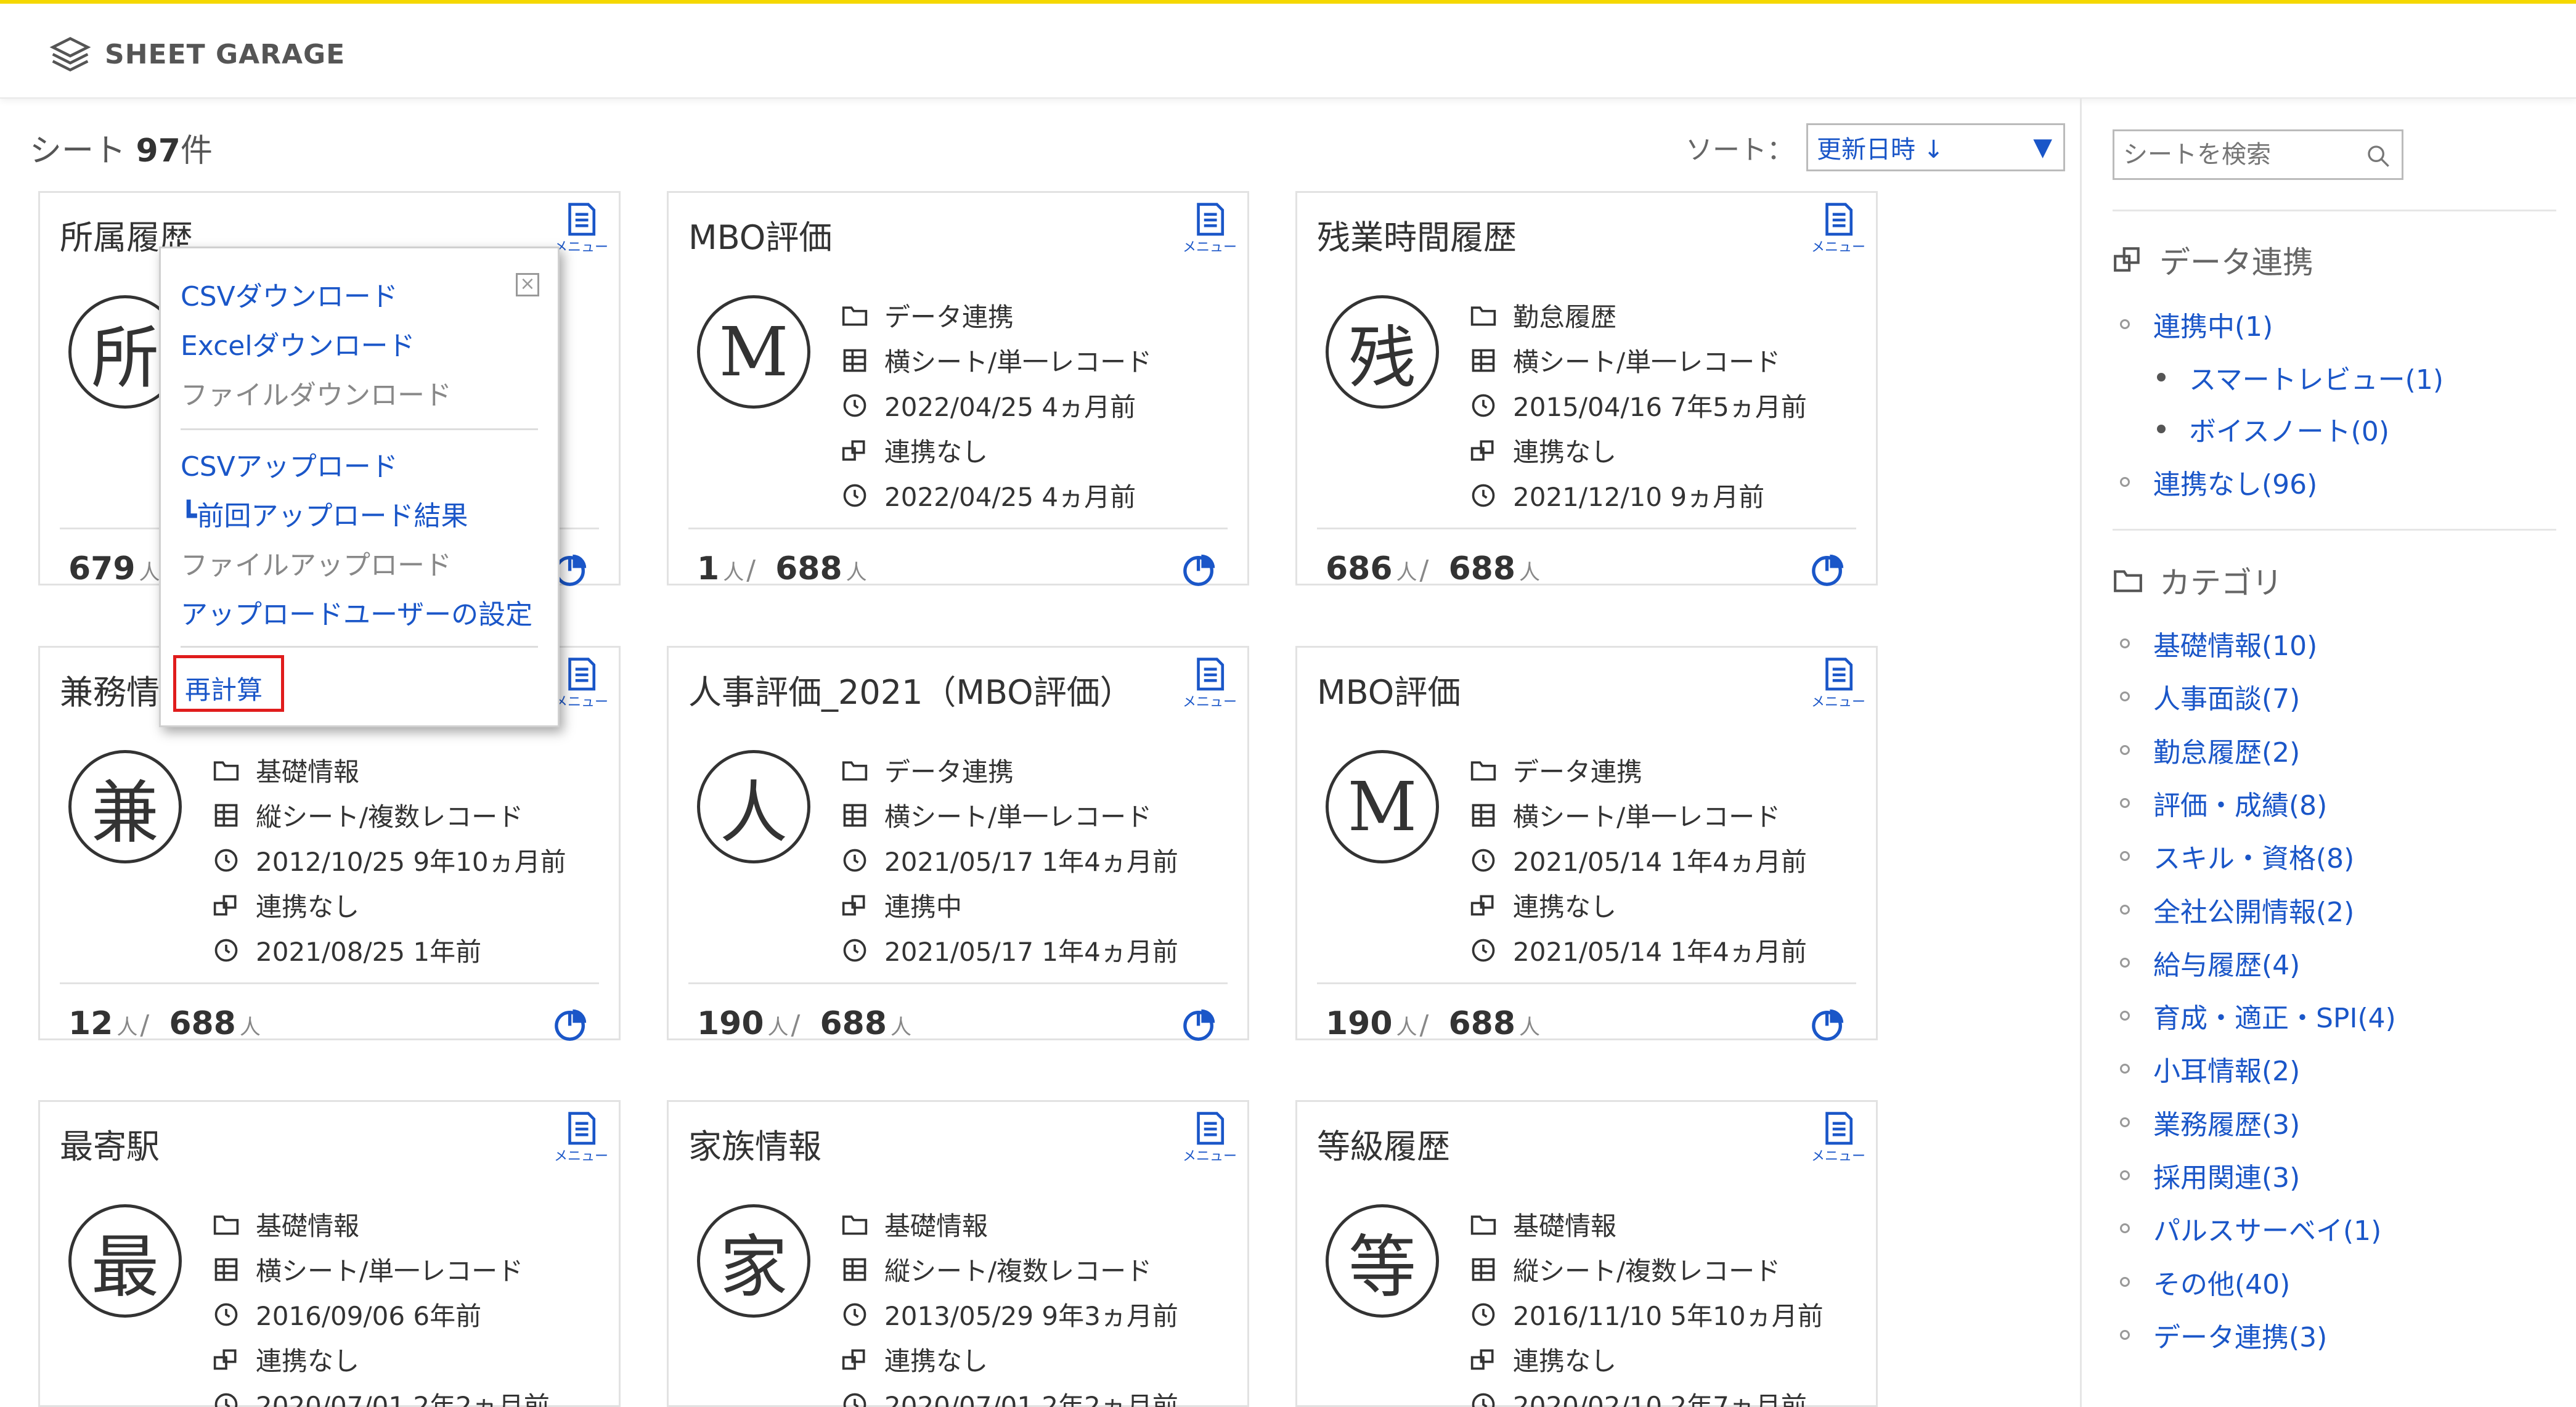  I want to click on link-icon, so click(853, 1359).